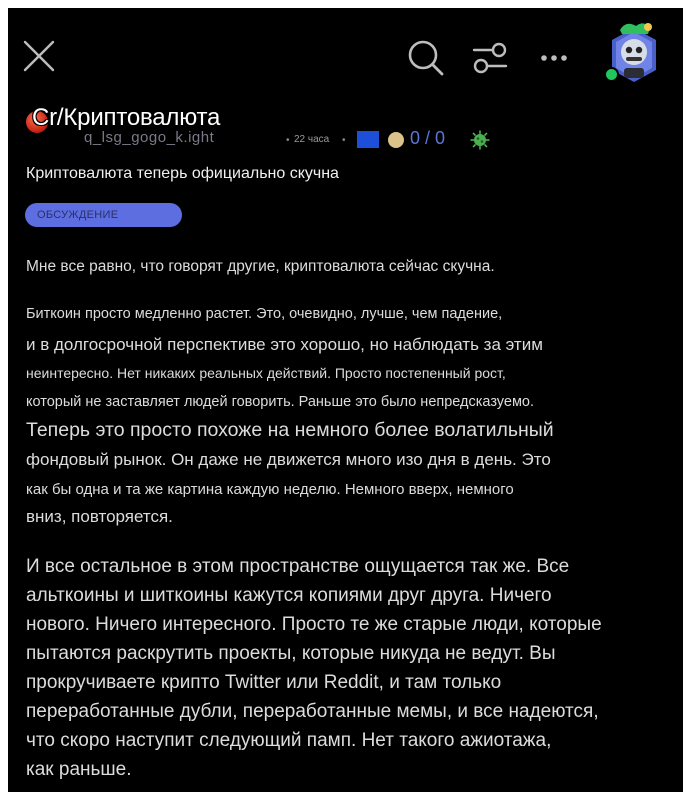 Image resolution: width=691 pixels, height=800 pixels. Describe the element at coordinates (99, 516) in the screenshot. I see `post-body-line: вниз, повторяется.` at that location.